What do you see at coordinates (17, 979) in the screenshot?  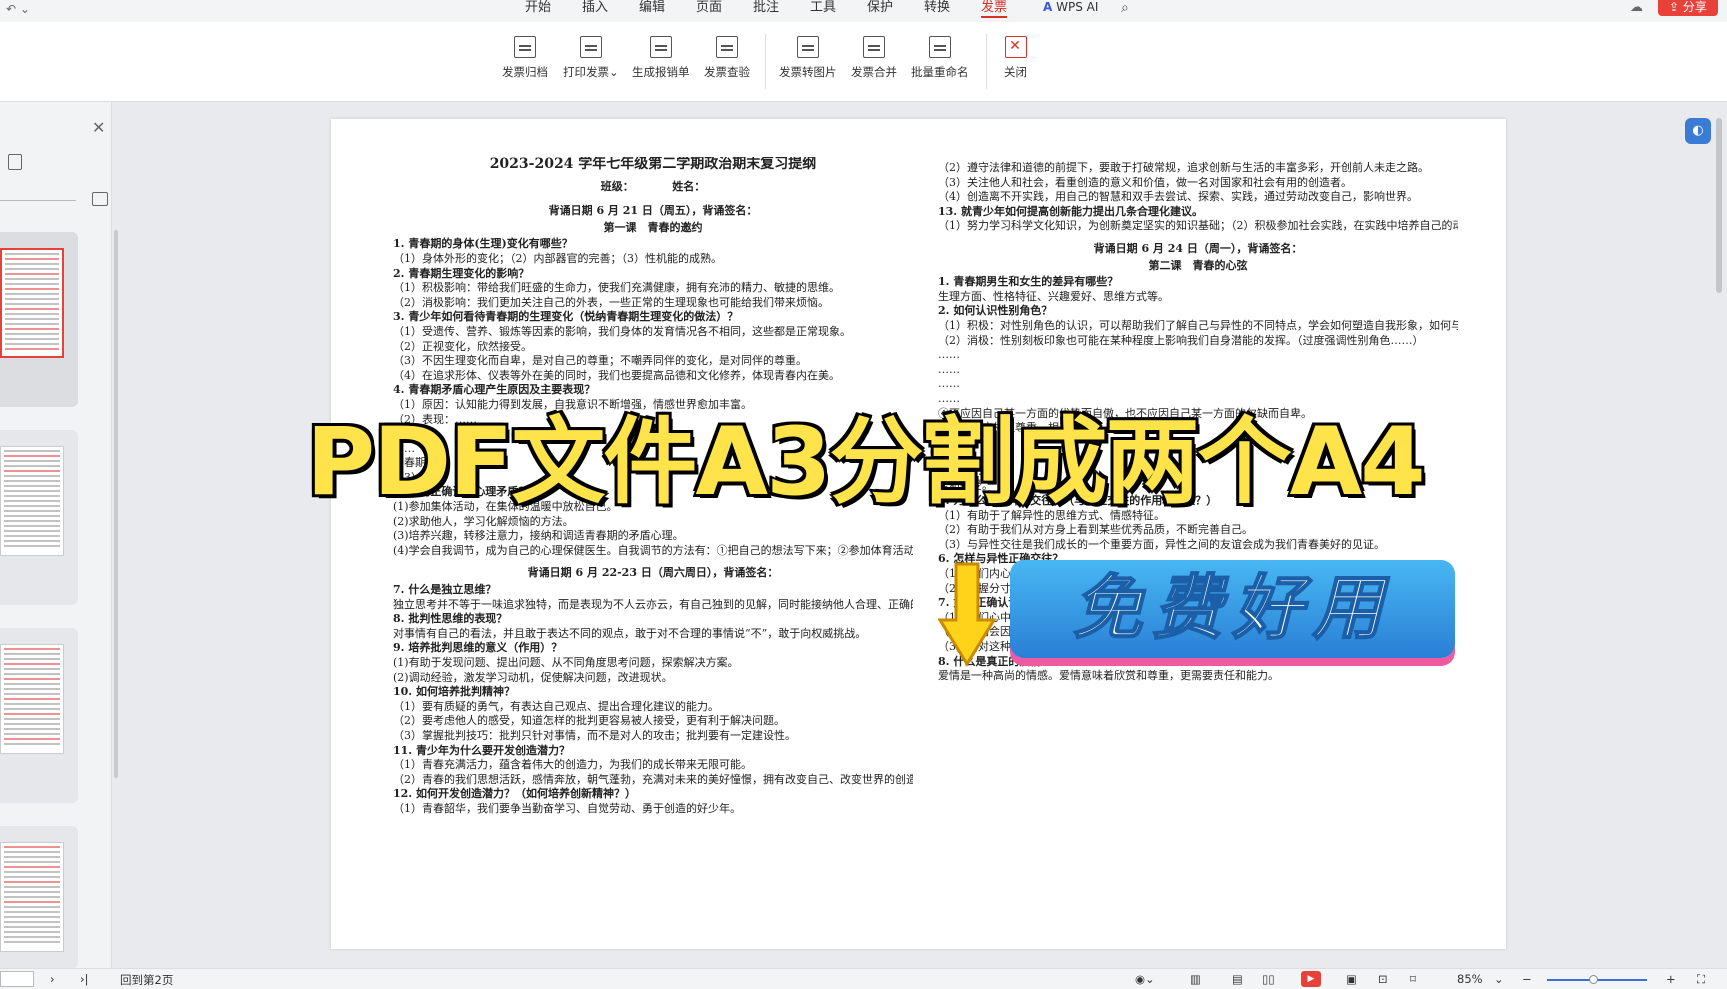 I see `page-number-input` at bounding box center [17, 979].